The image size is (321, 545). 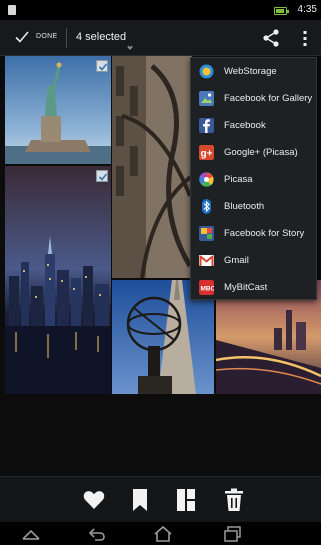 What do you see at coordinates (58, 110) in the screenshot?
I see `photo-statue-of-liberty` at bounding box center [58, 110].